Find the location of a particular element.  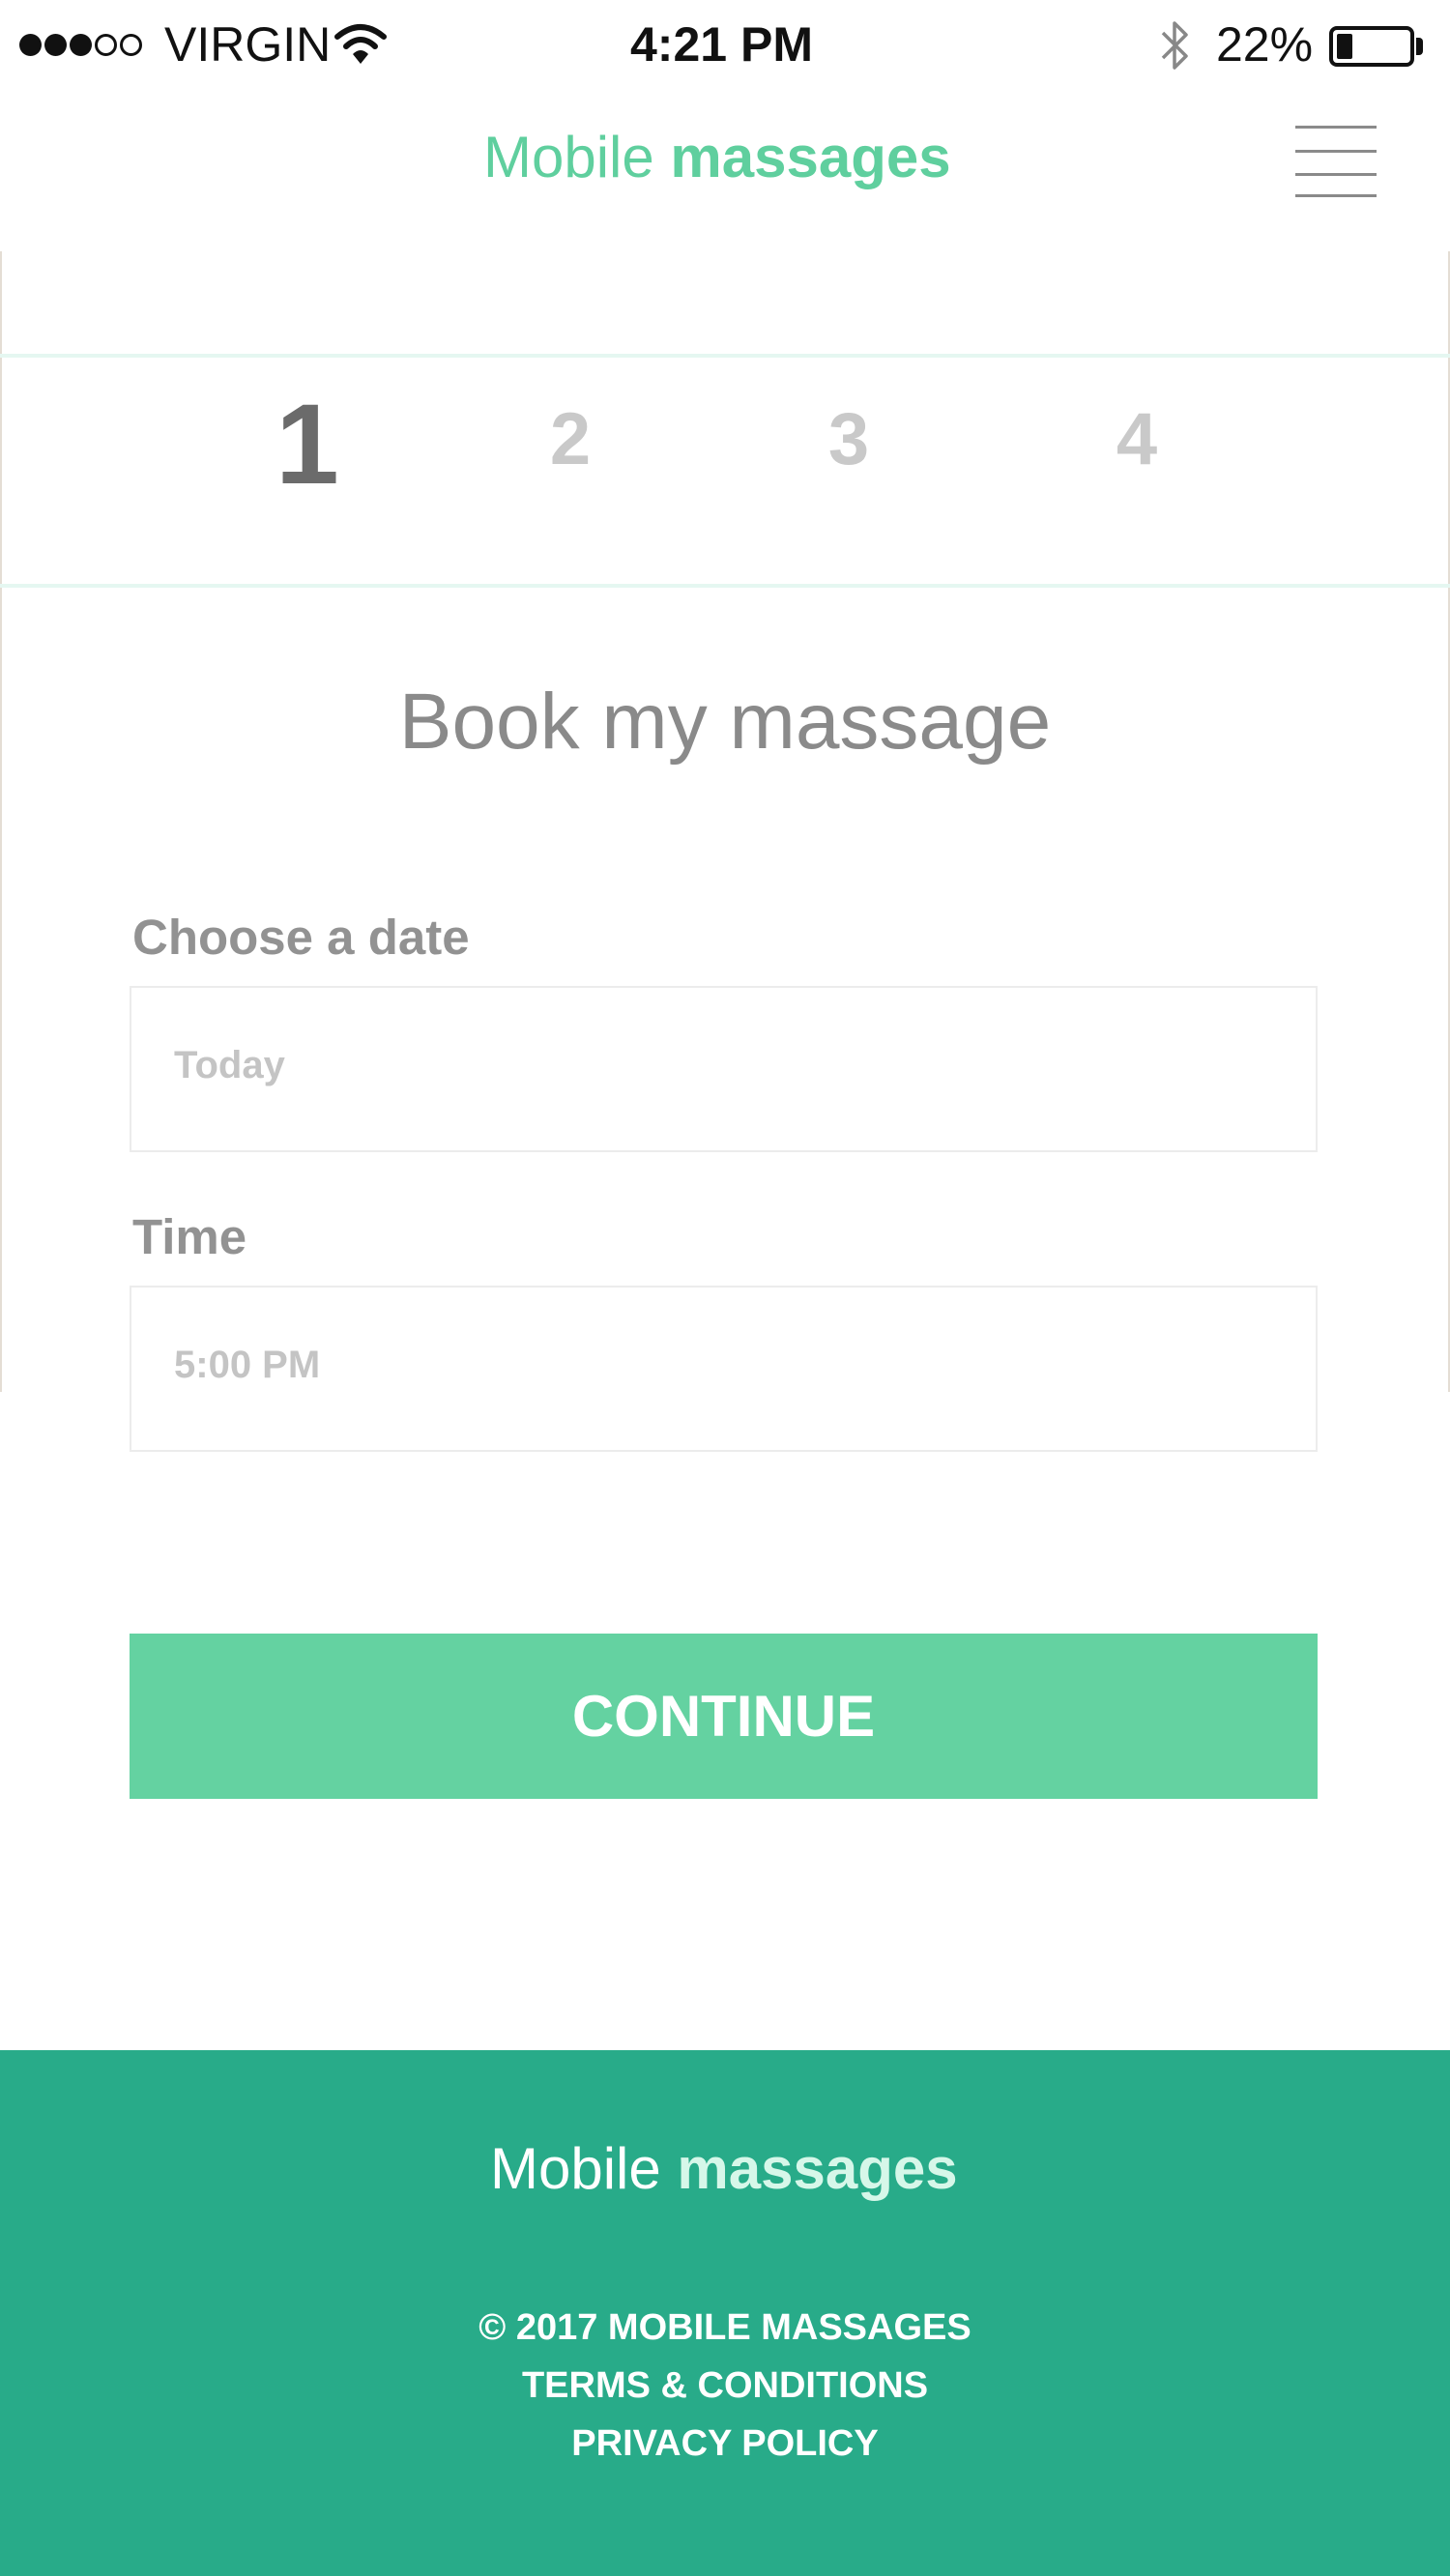

date-value: Today is located at coordinates (229, 1065).